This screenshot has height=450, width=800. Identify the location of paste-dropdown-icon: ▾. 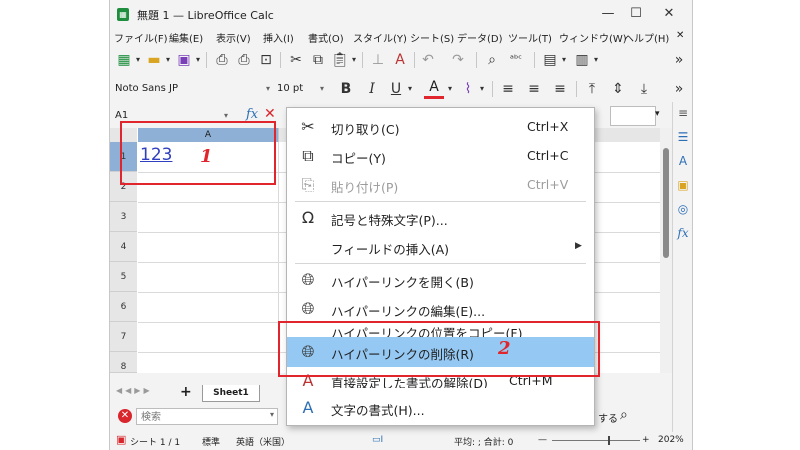
(354, 60).